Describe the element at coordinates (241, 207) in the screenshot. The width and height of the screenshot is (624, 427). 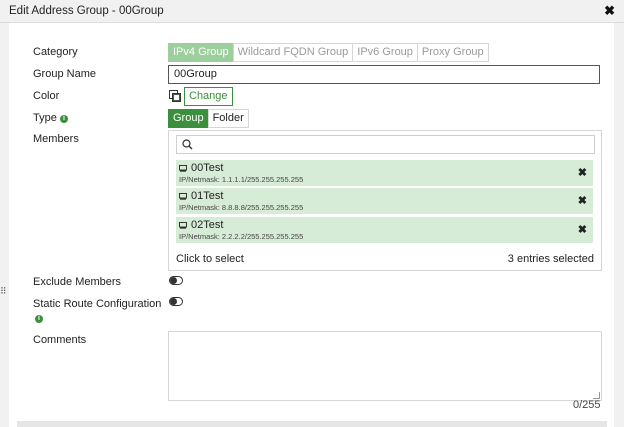
I see `member-subnet: IP/Netmask: 8.8.8.8/255.255.255.255` at that location.